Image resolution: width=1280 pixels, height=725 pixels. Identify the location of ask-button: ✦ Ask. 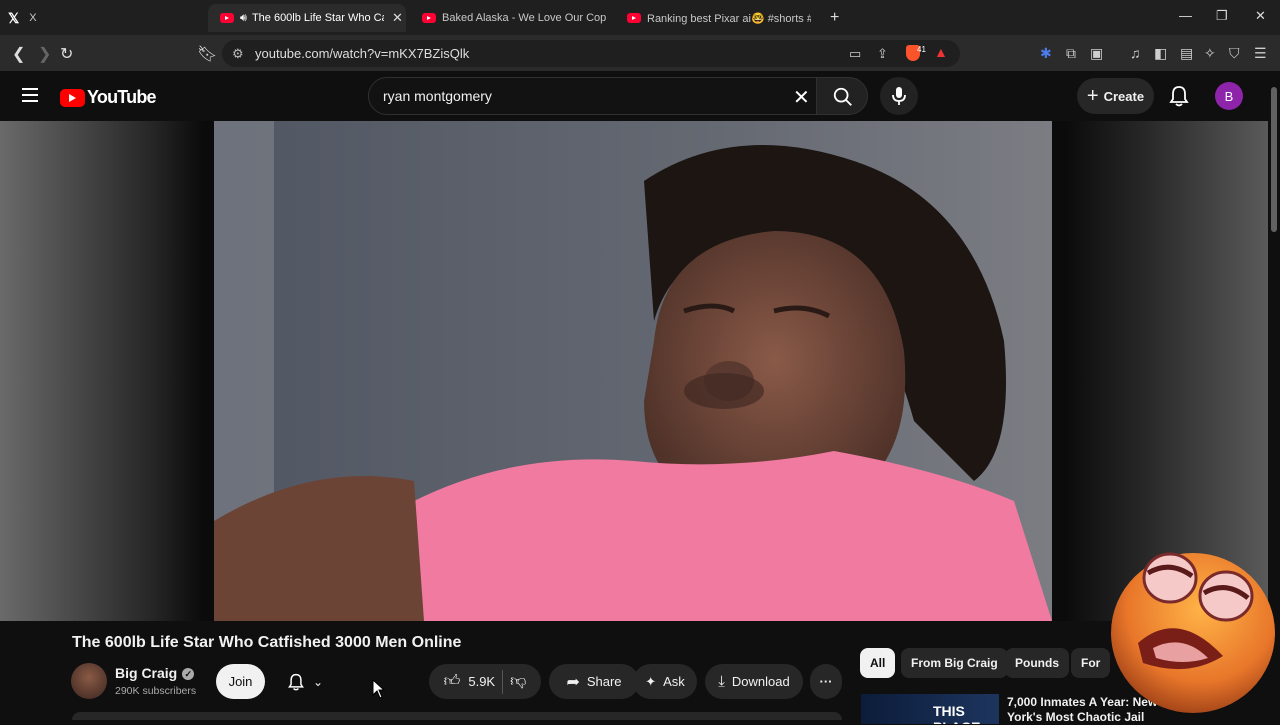
(665, 681).